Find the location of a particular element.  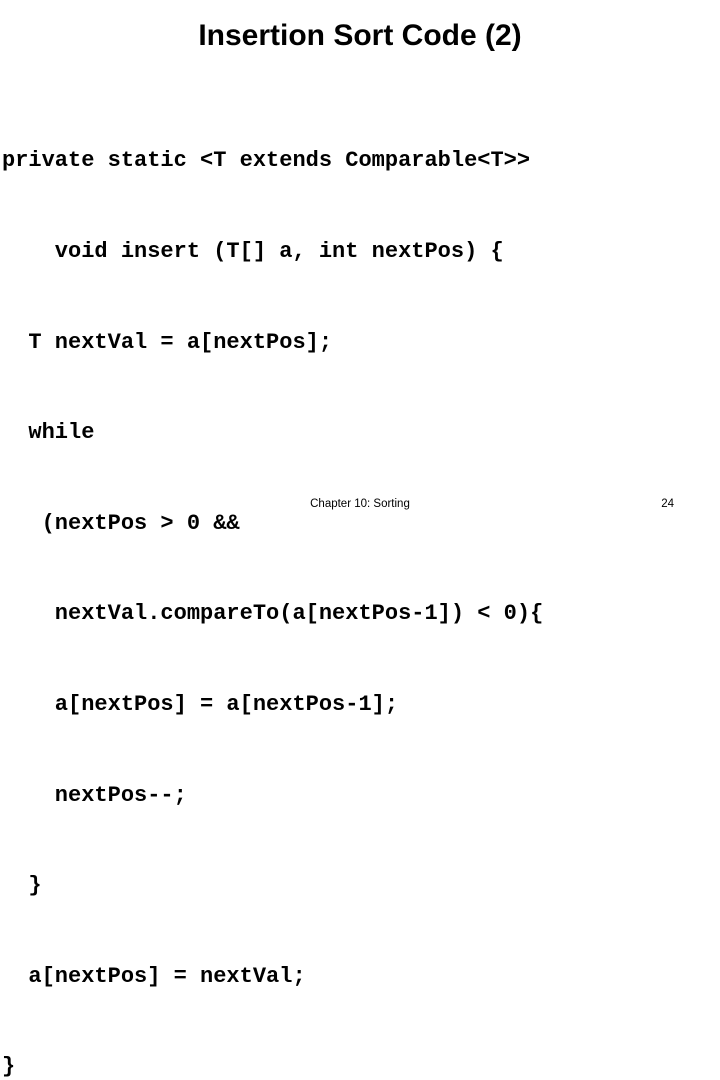

page-title: Insertion Sort Code (2) is located at coordinates (360, 35).